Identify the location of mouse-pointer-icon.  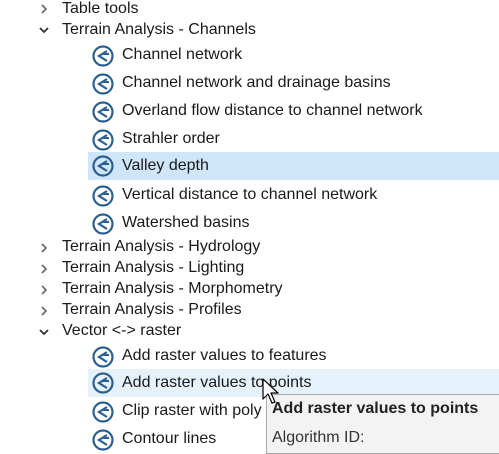
(270, 391).